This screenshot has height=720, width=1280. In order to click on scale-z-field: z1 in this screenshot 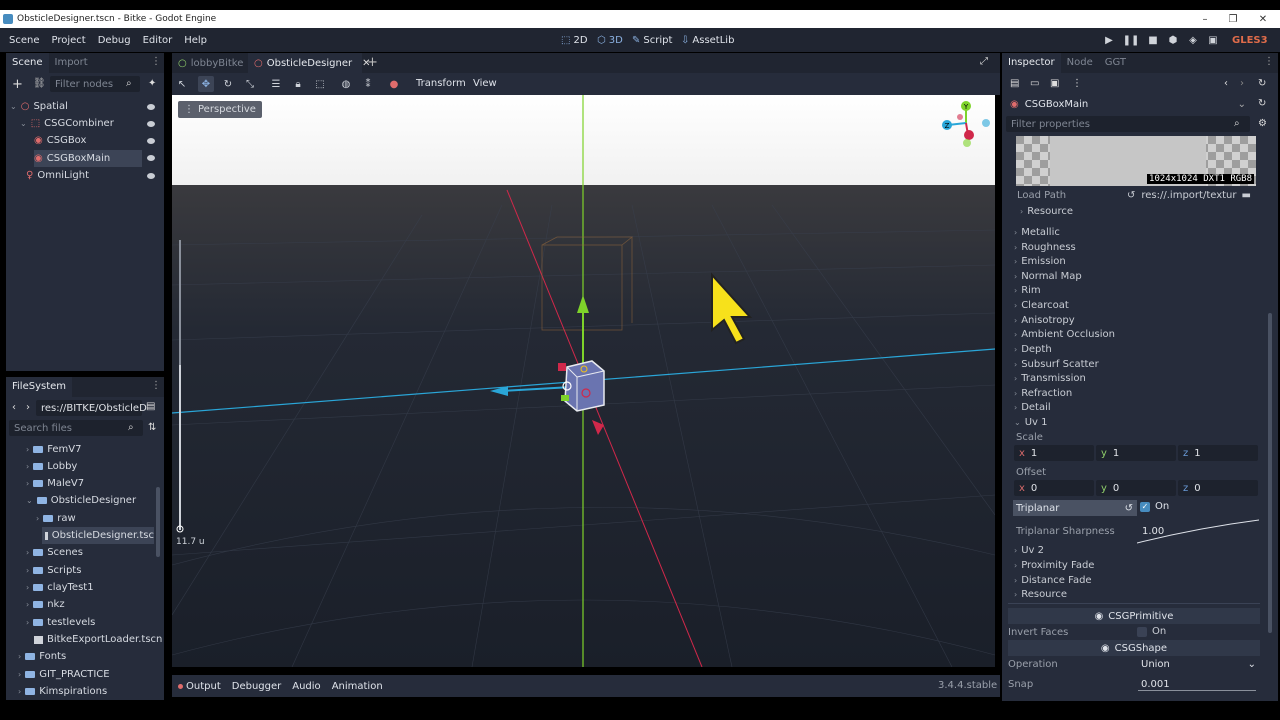, I will do `click(1218, 453)`.